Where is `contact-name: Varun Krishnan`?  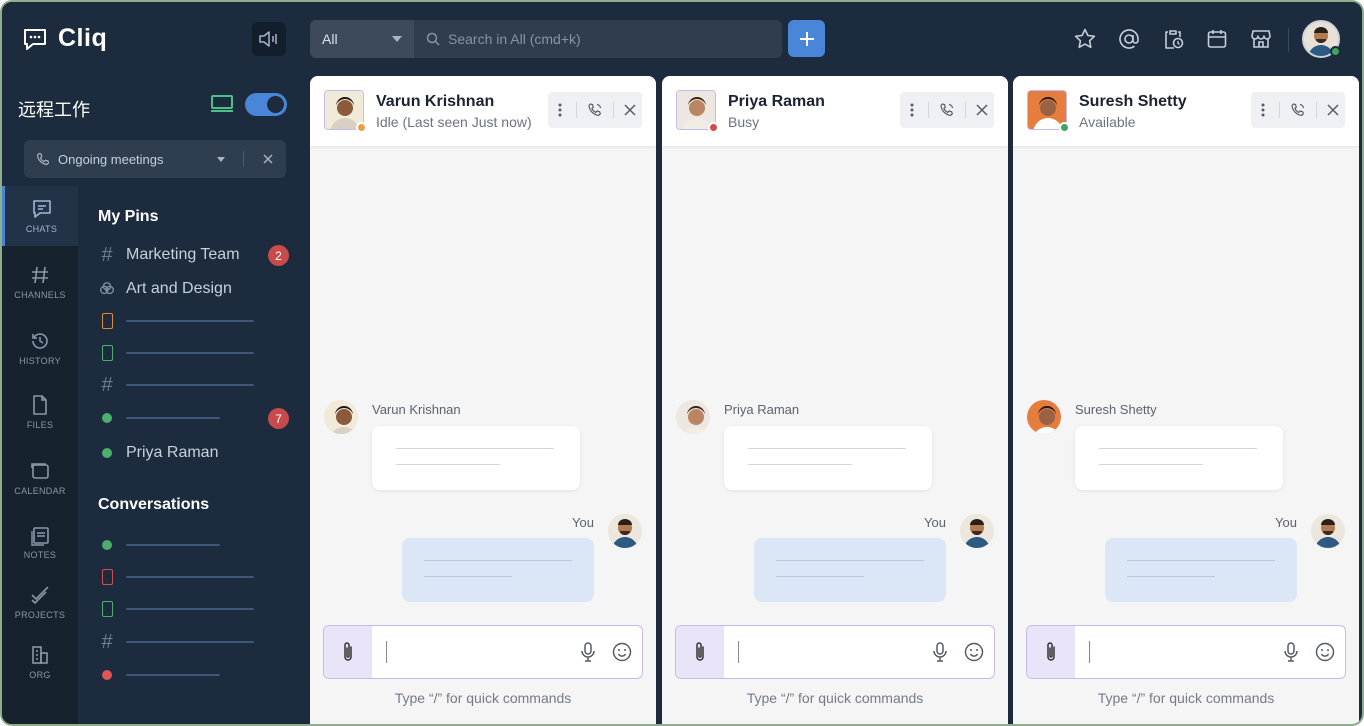
contact-name: Varun Krishnan is located at coordinates (435, 102).